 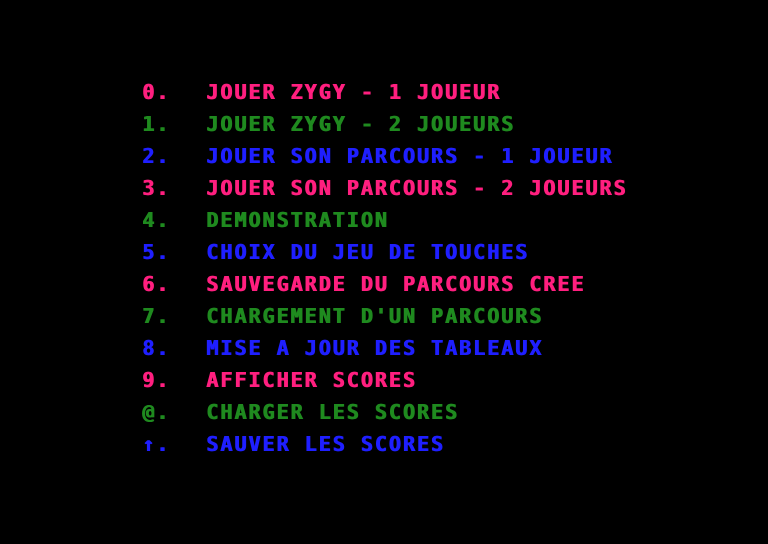 What do you see at coordinates (410, 156) in the screenshot?
I see `menu-label: JOUER SON PARCOURS - 1 JOUEUR` at bounding box center [410, 156].